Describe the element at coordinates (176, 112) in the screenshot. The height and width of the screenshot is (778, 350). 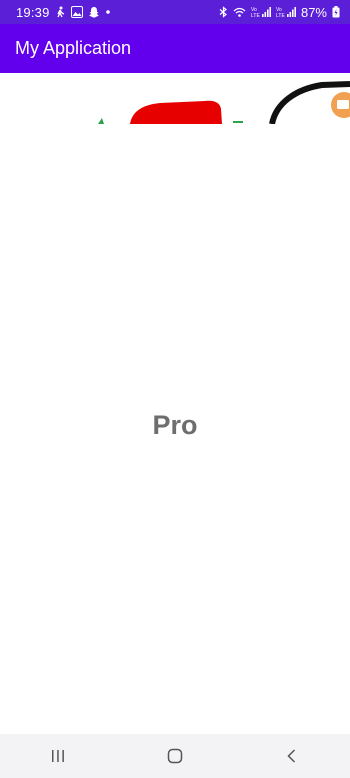
I see `banner-red-shape` at that location.